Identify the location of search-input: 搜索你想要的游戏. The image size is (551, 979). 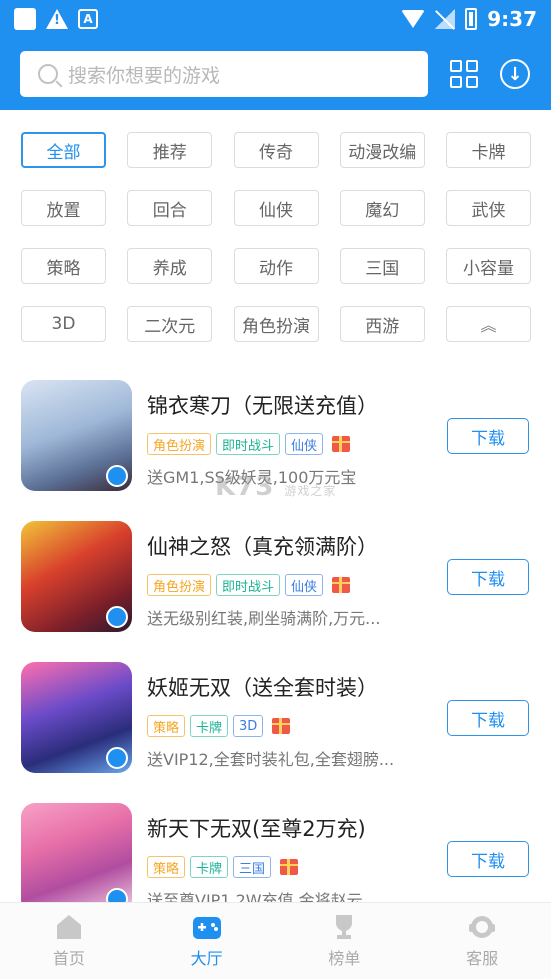
(224, 74).